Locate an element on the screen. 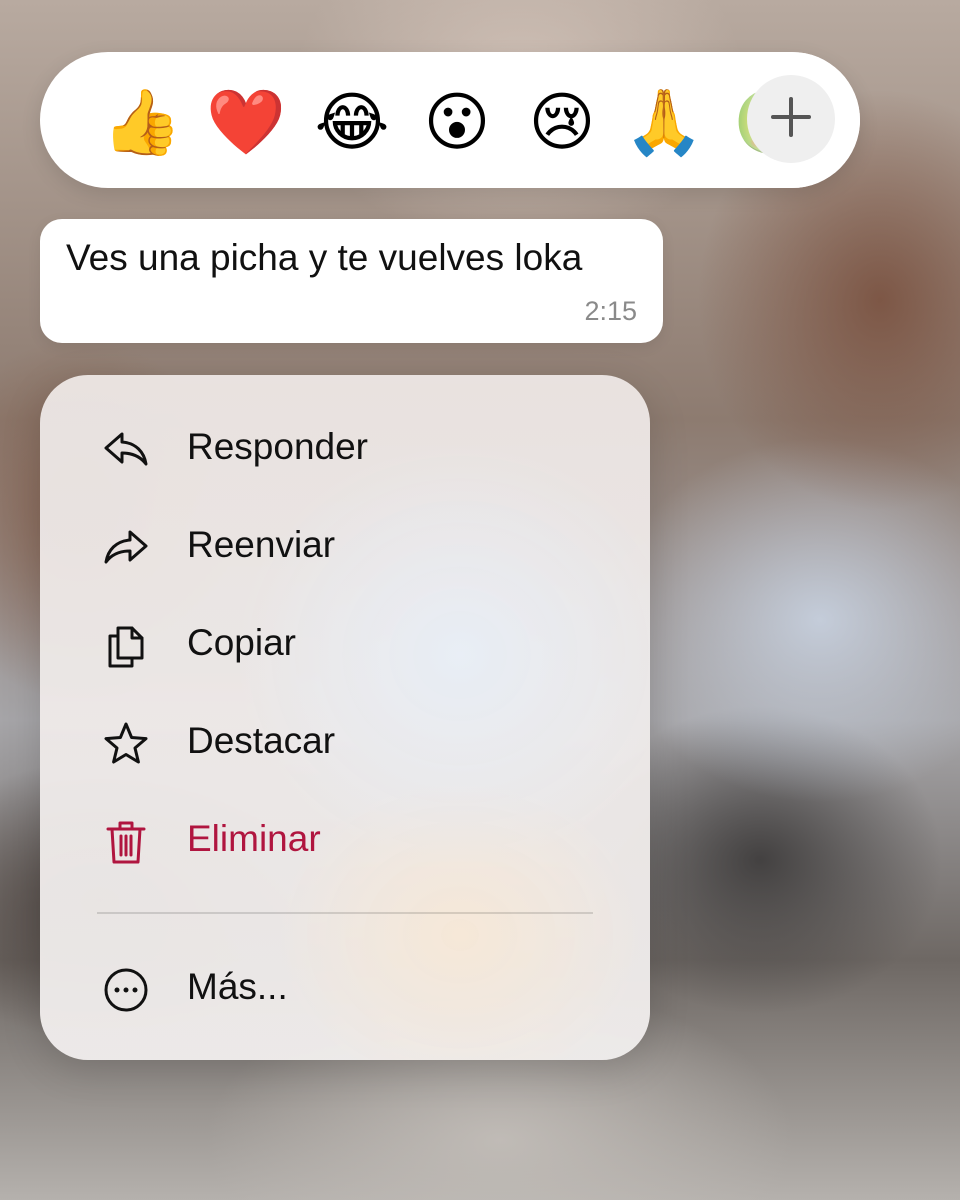 The height and width of the screenshot is (1200, 960). reaction-bar: 👍 ❤️ 😂 😮 😢 🙏 🤢 is located at coordinates (450, 120).